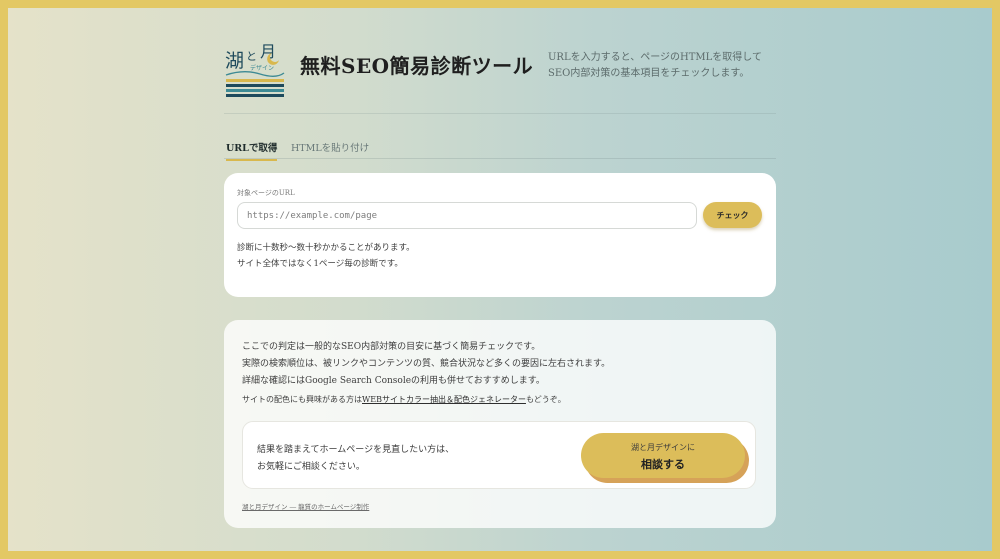 Image resolution: width=1000 pixels, height=559 pixels. Describe the element at coordinates (655, 57) in the screenshot. I see `header-description-line: URLを入力すると、ページのHTMLを取得して` at that location.